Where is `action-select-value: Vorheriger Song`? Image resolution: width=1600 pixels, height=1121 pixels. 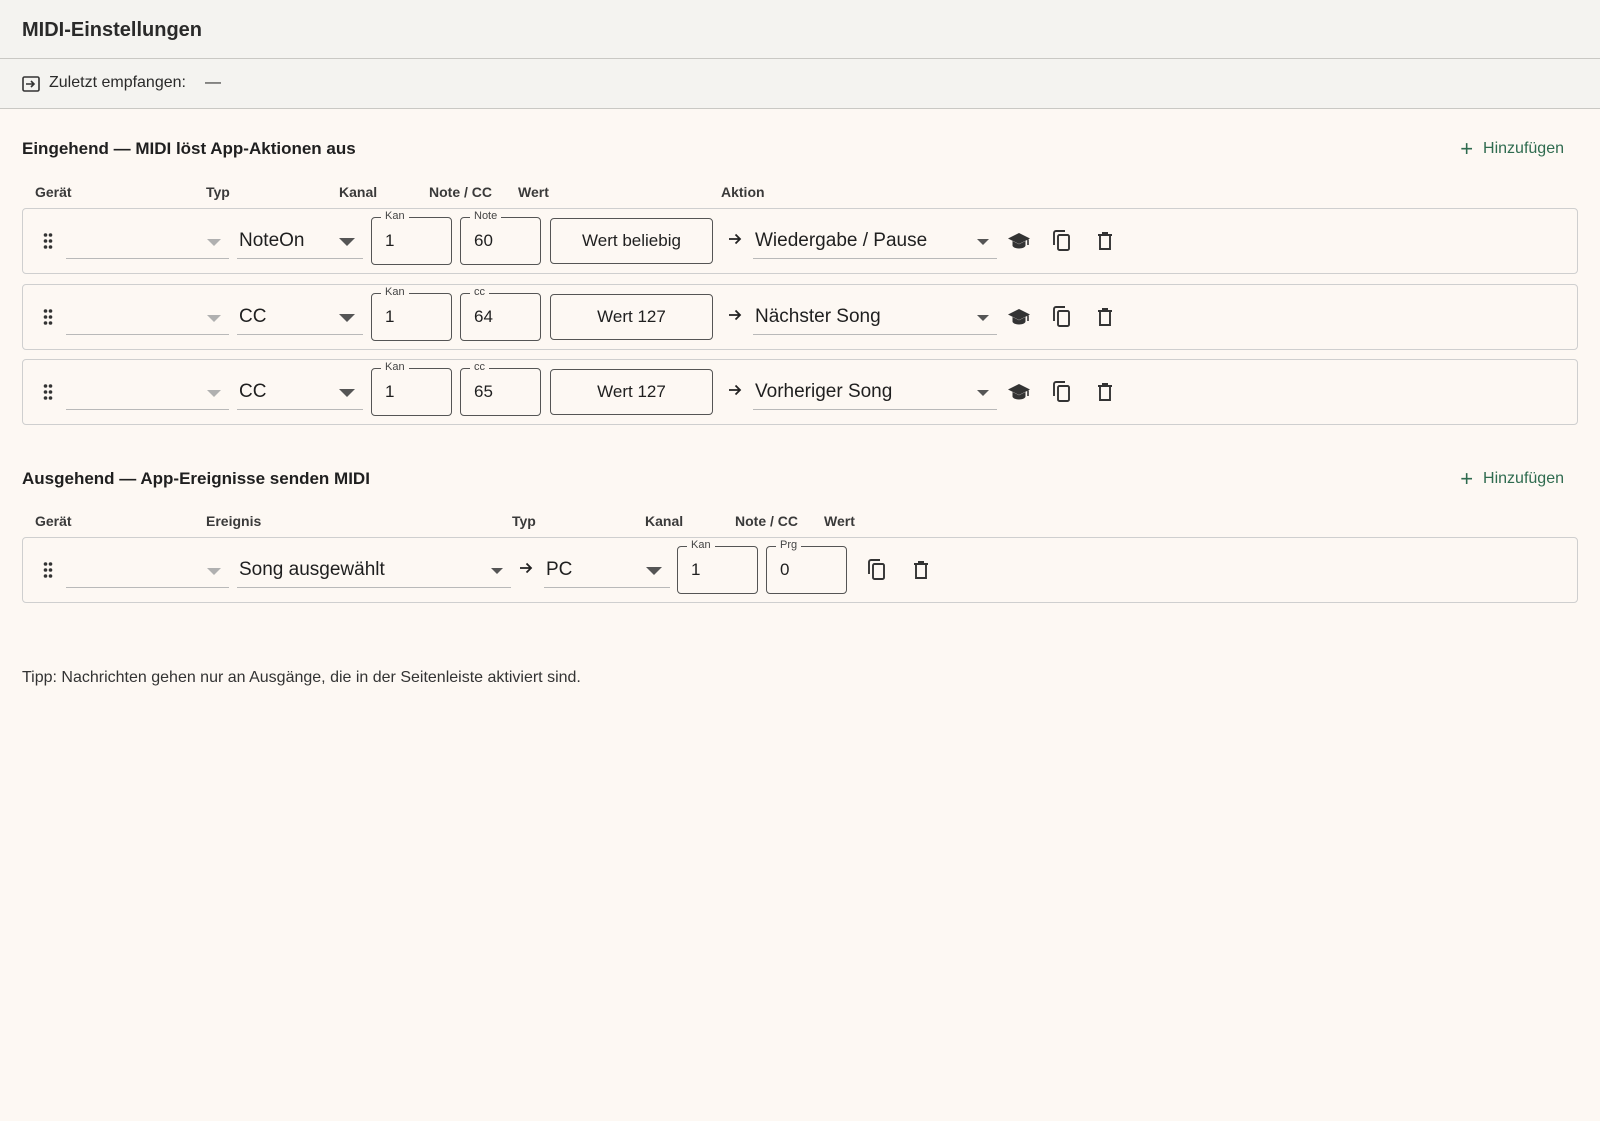
action-select-value: Vorheriger Song is located at coordinates (824, 391).